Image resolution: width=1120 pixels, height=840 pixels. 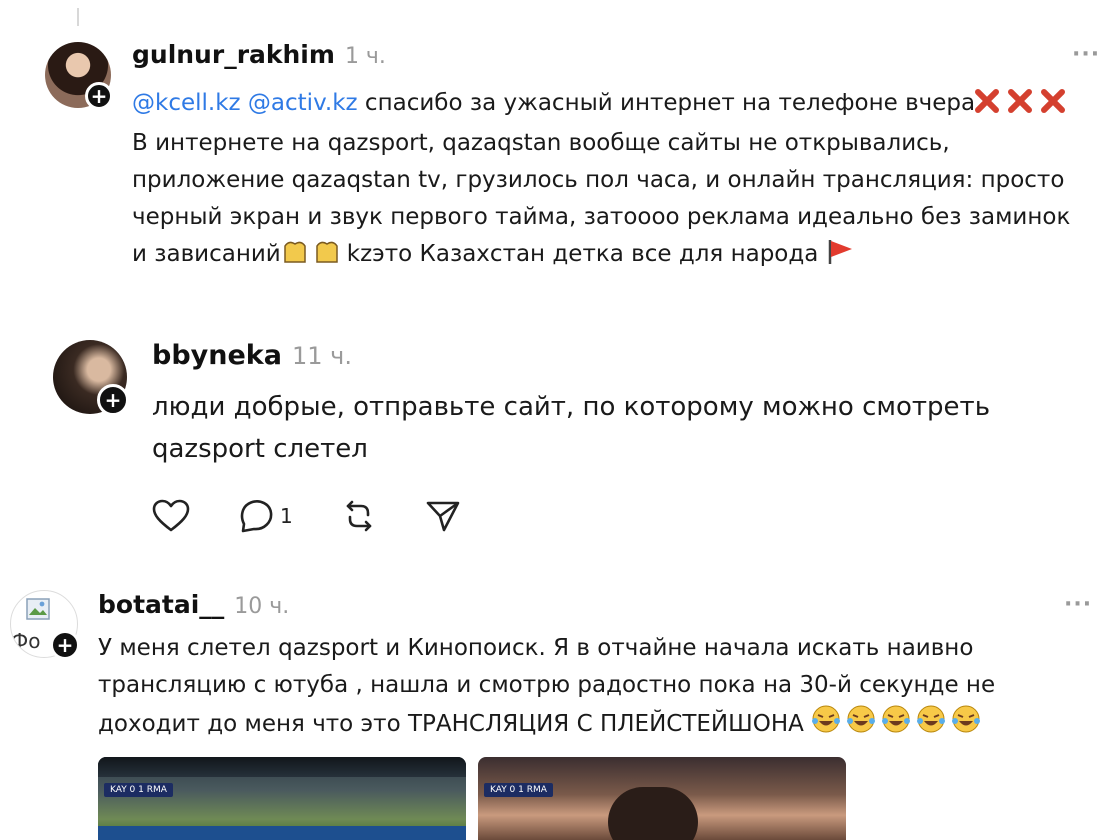 I want to click on like-icon, so click(x=171, y=515).